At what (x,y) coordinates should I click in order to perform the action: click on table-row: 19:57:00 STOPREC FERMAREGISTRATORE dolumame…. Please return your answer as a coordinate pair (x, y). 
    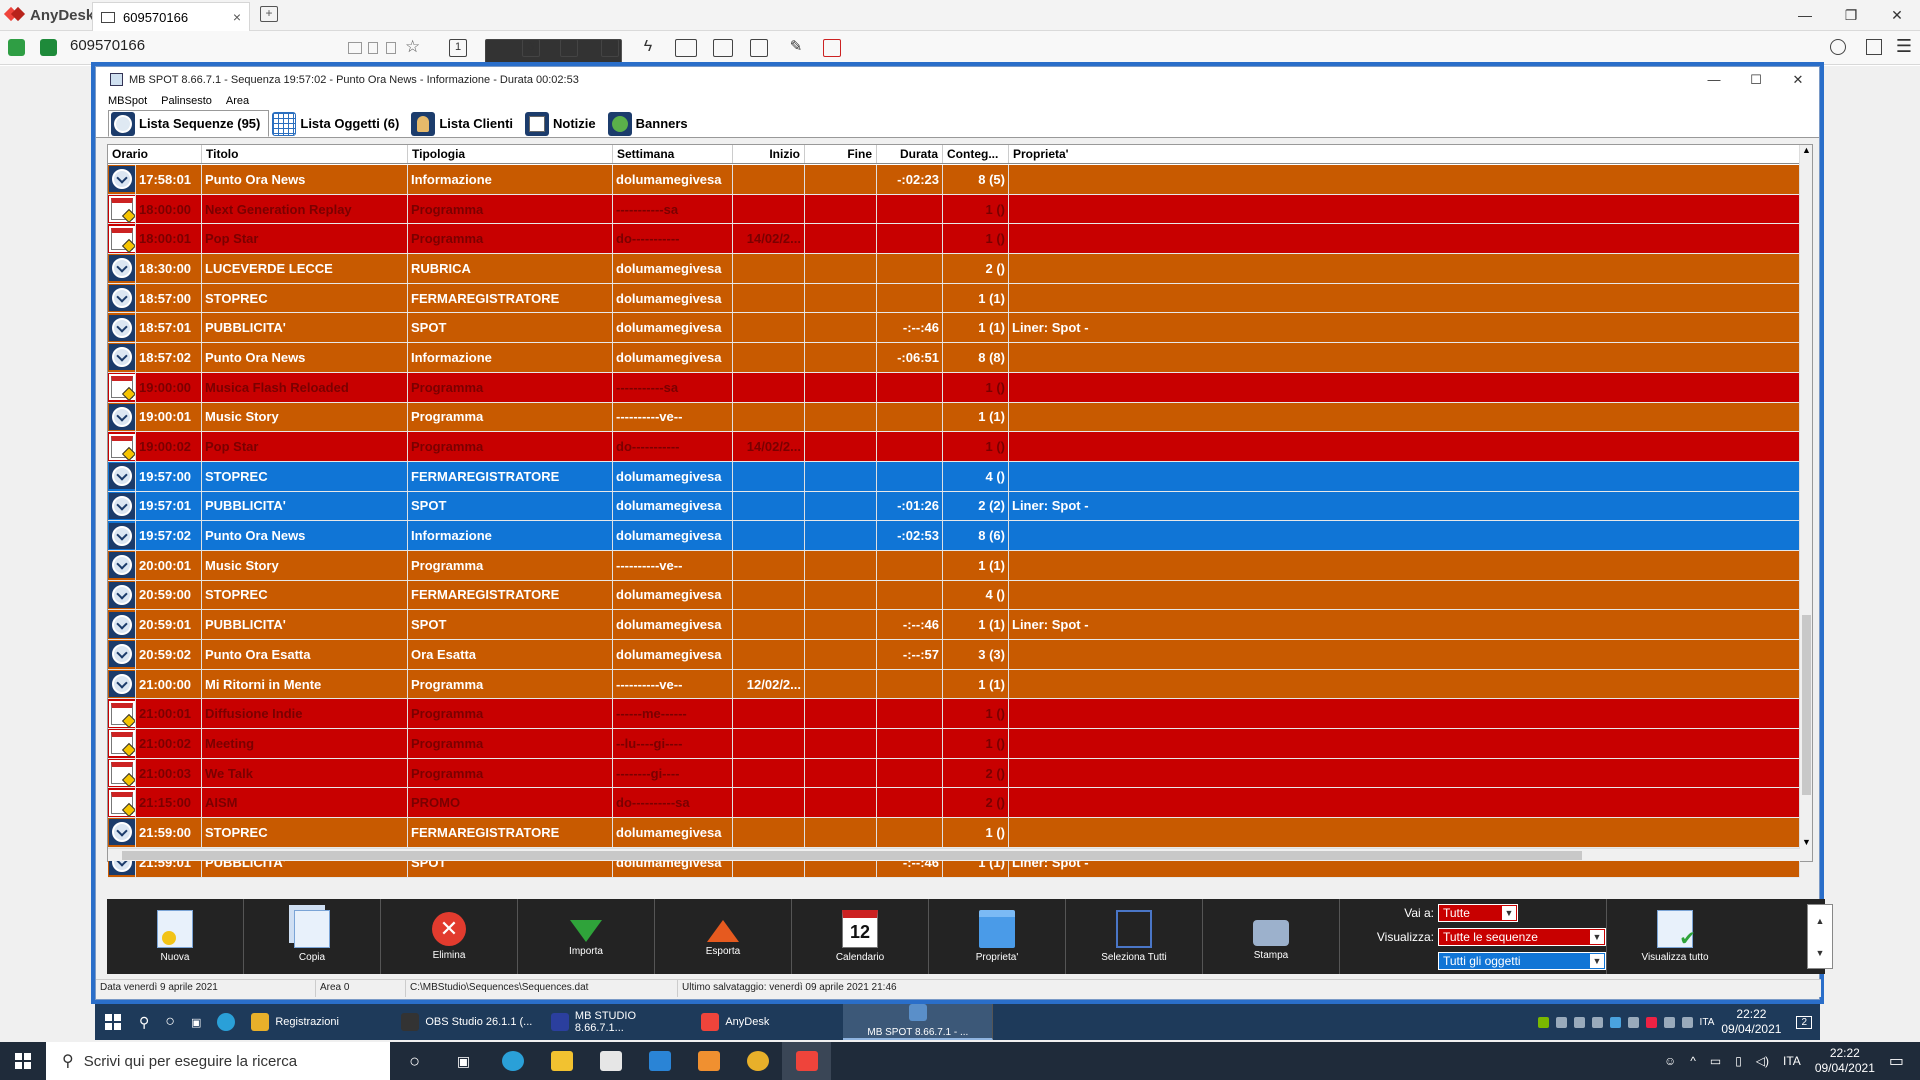
    Looking at the image, I should click on (954, 476).